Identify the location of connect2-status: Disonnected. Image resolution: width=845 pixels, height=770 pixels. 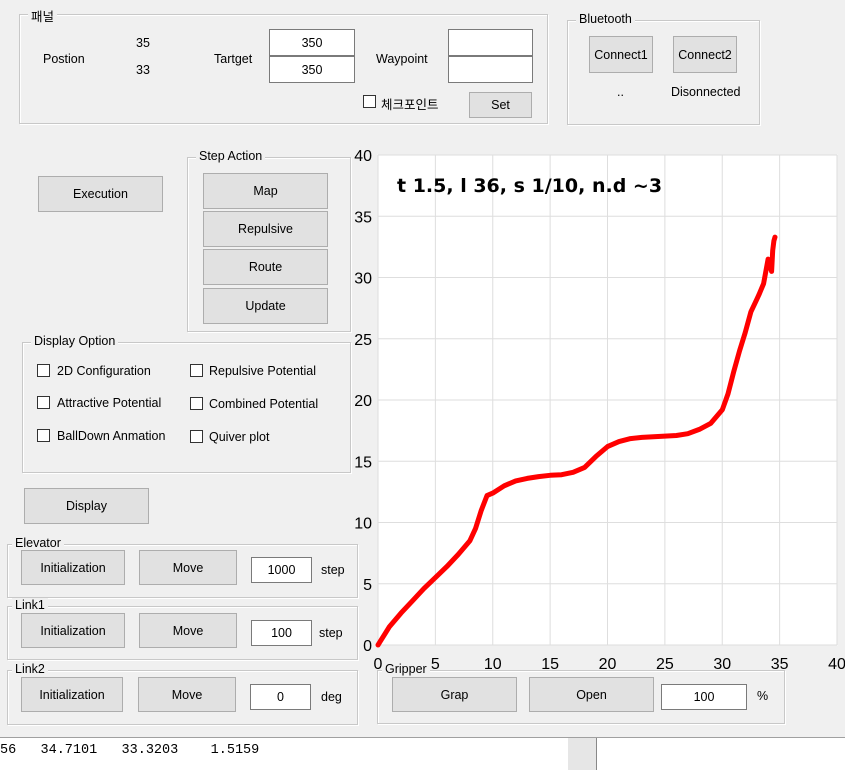
(706, 92).